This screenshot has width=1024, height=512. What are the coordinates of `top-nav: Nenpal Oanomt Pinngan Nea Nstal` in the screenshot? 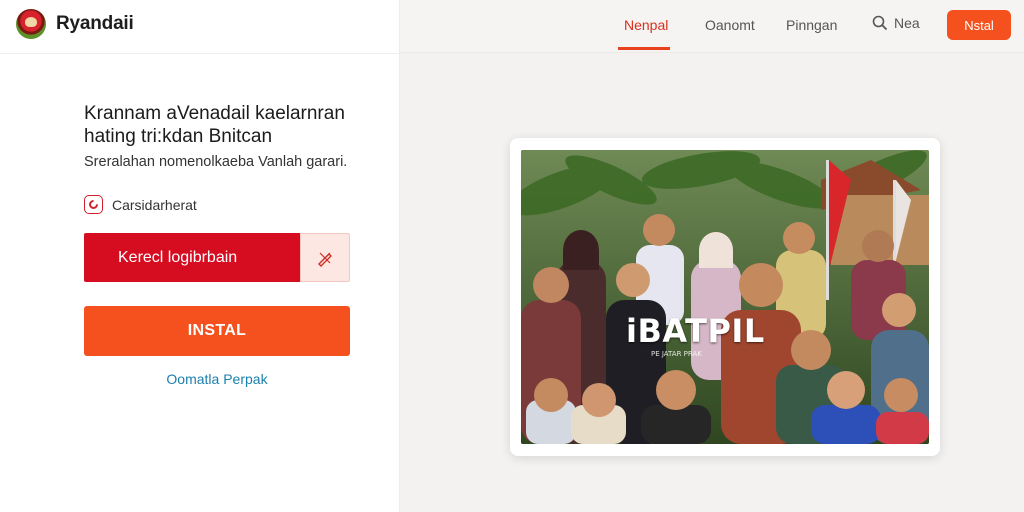 It's located at (712, 26).